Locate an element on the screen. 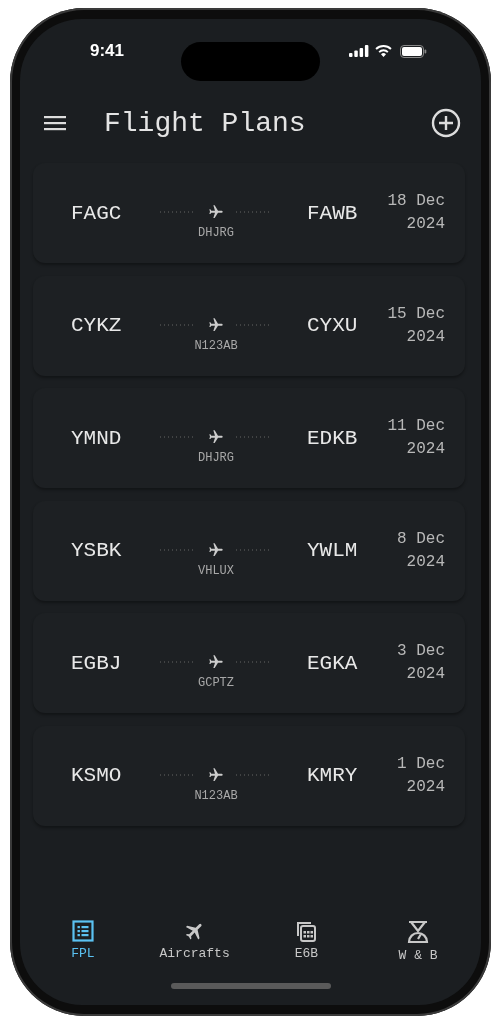 This screenshot has height=1024, width=501. flight-date: 8 Dec 2024 is located at coordinates (420, 550).